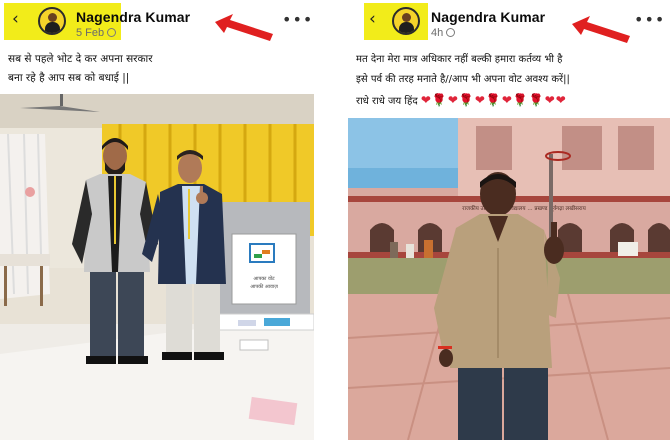 The height and width of the screenshot is (440, 670). I want to click on caption-line-text: राधे राधे जय हिंद, so click(387, 101).